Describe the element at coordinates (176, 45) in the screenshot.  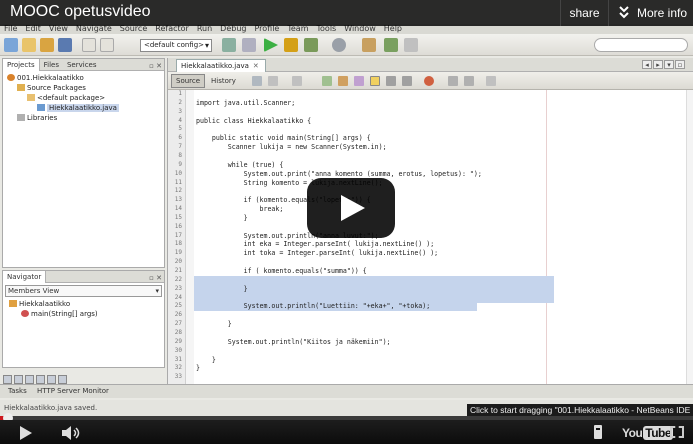
I see `config-select: <default config>` at that location.